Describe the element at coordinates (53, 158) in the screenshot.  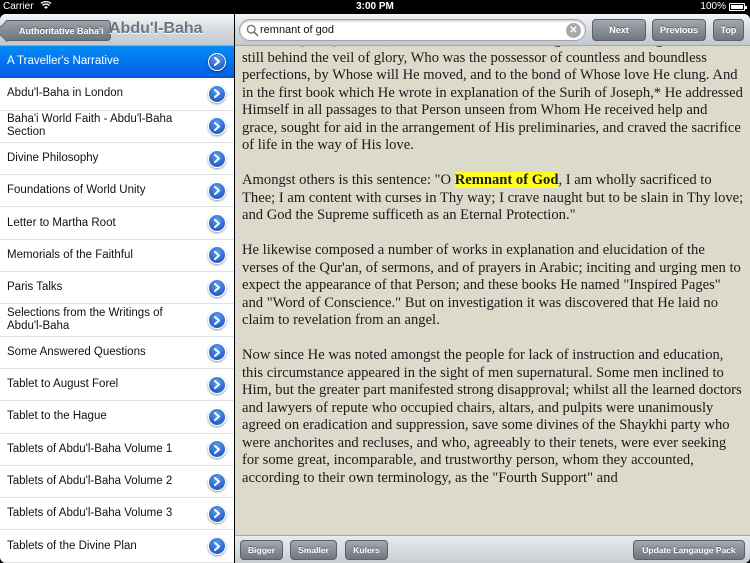
I see `list-item-label: Divine Philosophy` at that location.